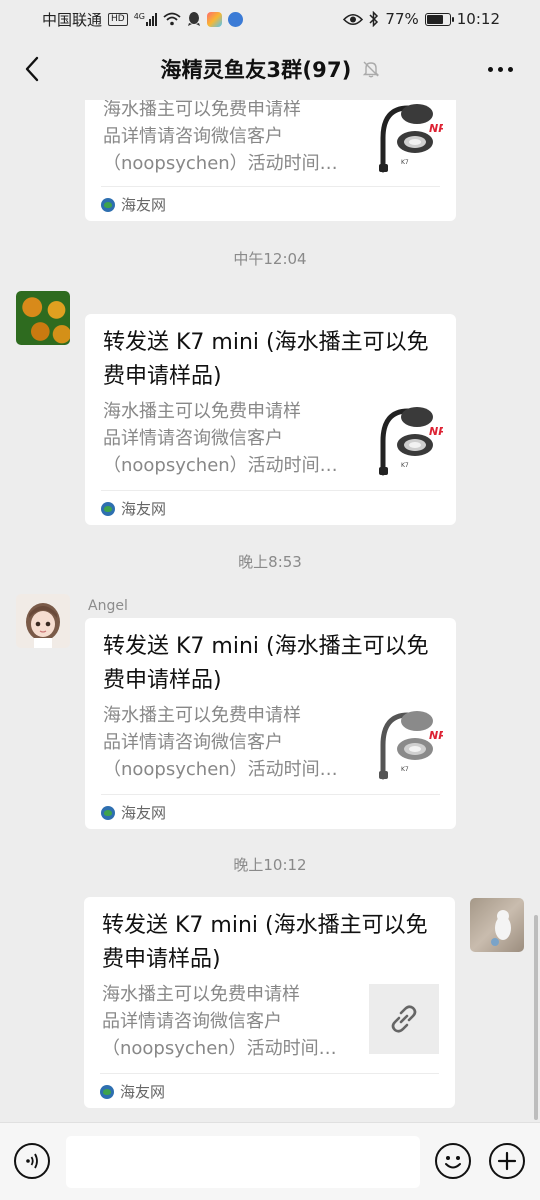  I want to click on app-icon, so click(215, 19).